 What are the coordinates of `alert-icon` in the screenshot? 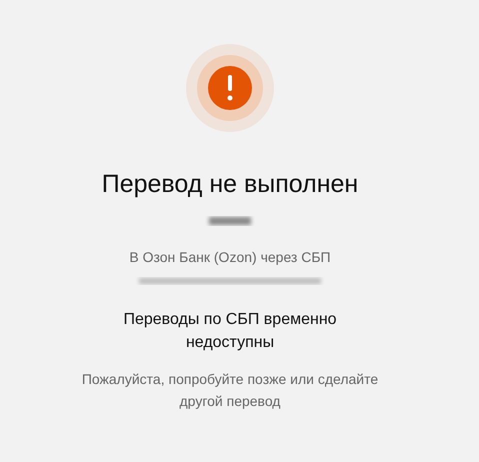 It's located at (230, 88).